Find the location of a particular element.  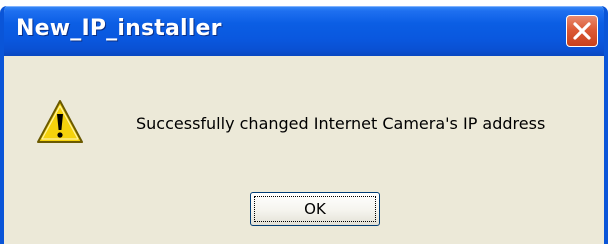

close-button is located at coordinates (582, 31).